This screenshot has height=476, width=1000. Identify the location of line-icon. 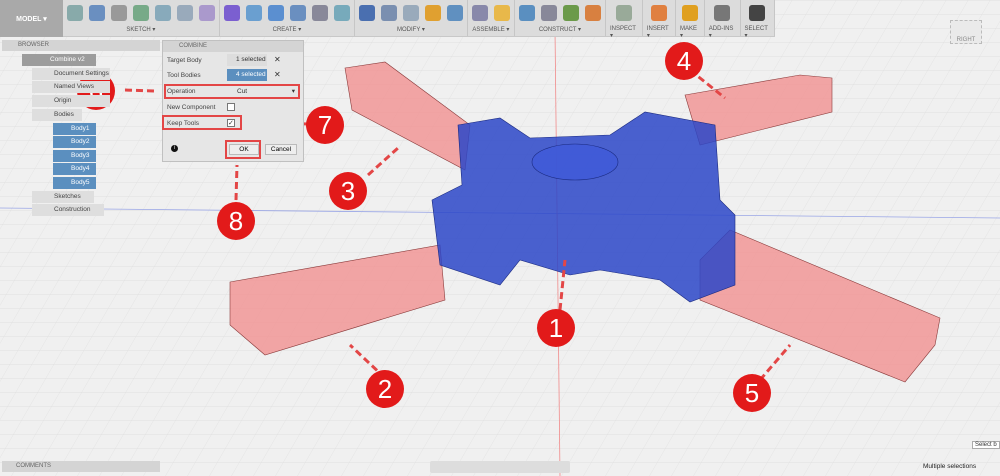
(162, 13).